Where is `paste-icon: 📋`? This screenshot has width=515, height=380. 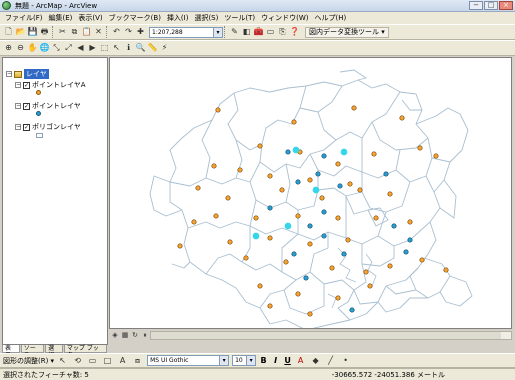
paste-icon: 📋 is located at coordinates (86, 32).